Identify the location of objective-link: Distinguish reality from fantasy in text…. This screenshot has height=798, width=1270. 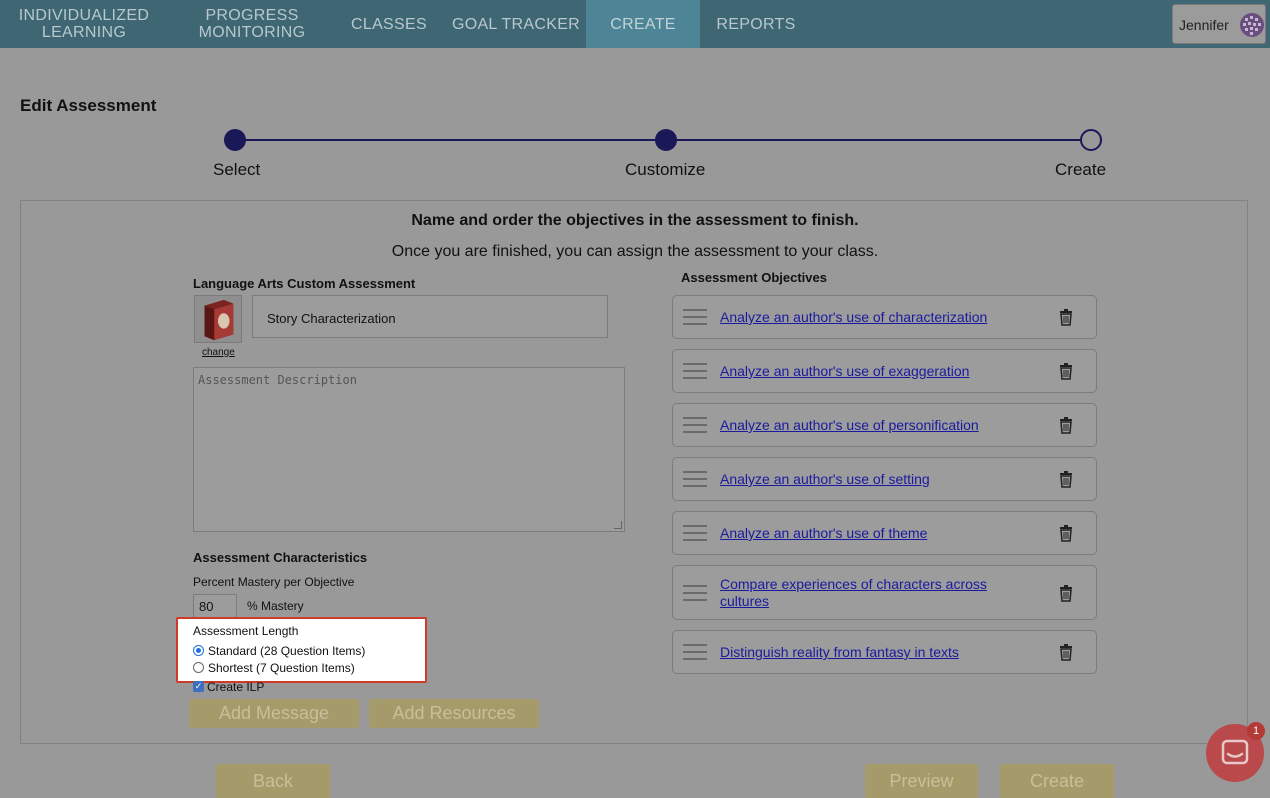
(870, 652).